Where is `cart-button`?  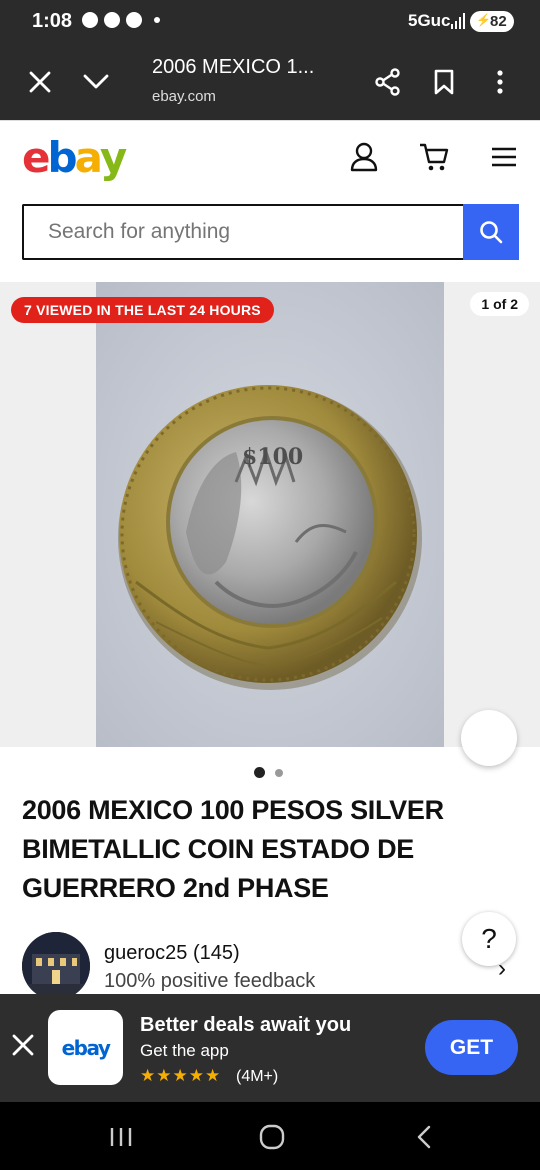
cart-button is located at coordinates (434, 157).